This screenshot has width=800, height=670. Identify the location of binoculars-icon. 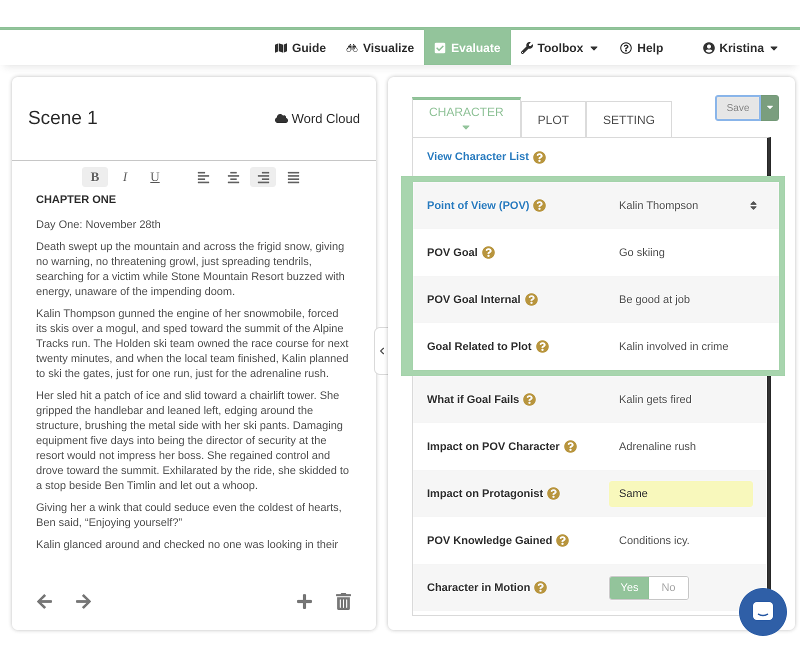
(352, 48).